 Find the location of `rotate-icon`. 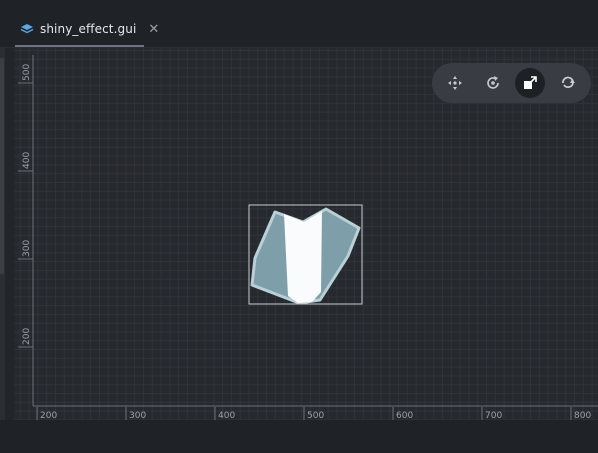

rotate-icon is located at coordinates (492, 82).